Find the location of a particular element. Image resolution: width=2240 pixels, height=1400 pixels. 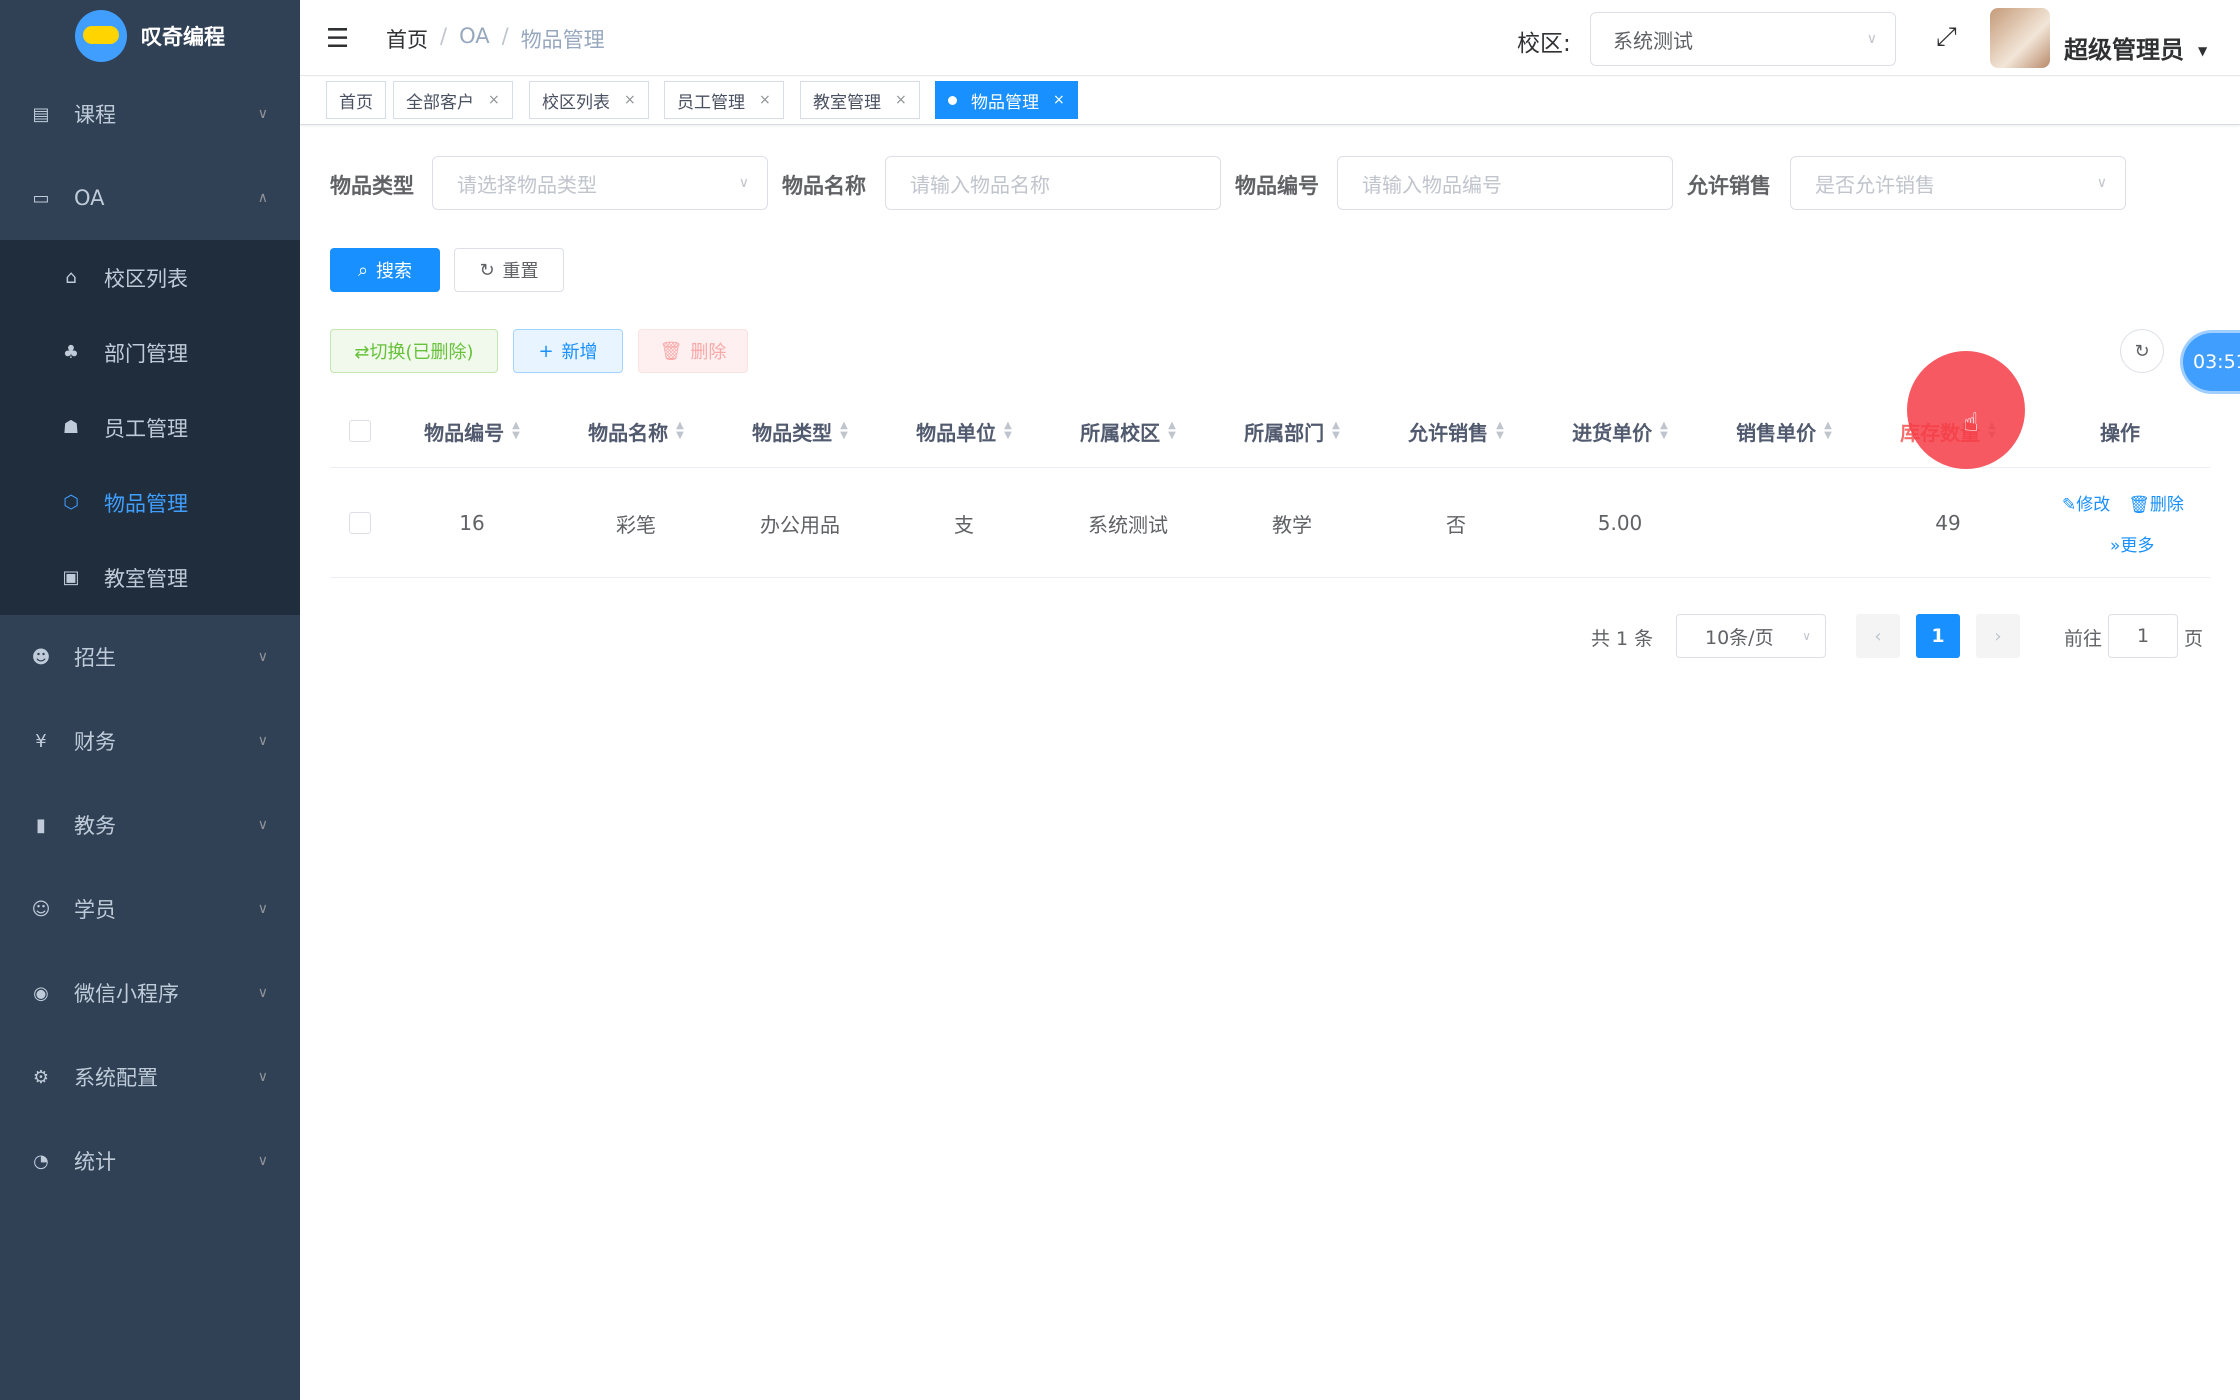

tag-goods: 物品管理 × is located at coordinates (1006, 100).